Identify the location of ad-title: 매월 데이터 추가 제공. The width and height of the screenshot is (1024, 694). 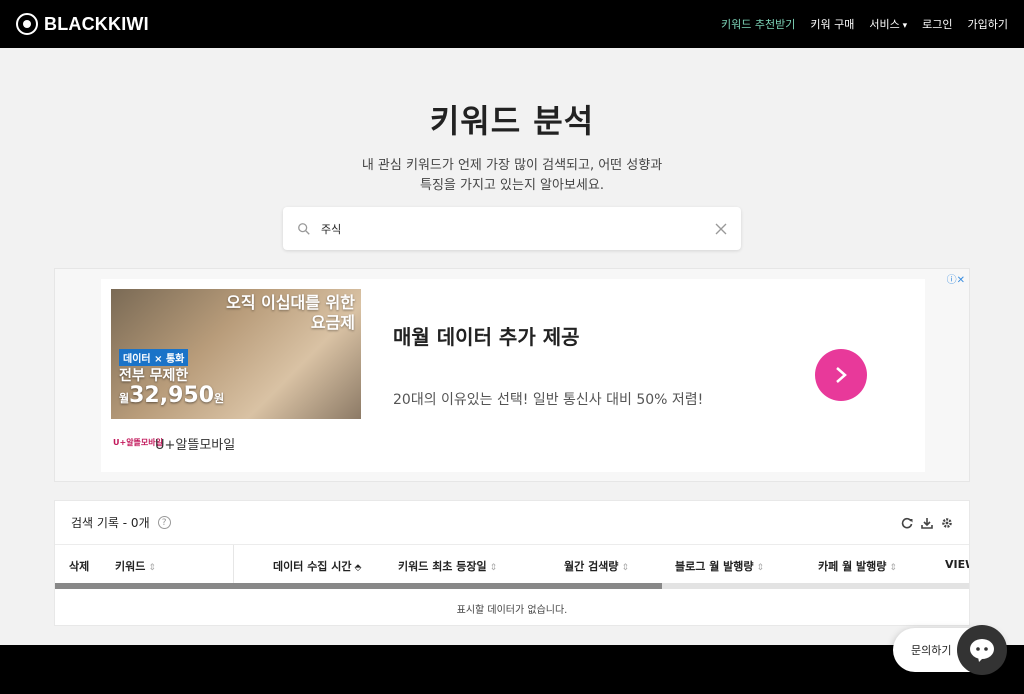
(486, 335).